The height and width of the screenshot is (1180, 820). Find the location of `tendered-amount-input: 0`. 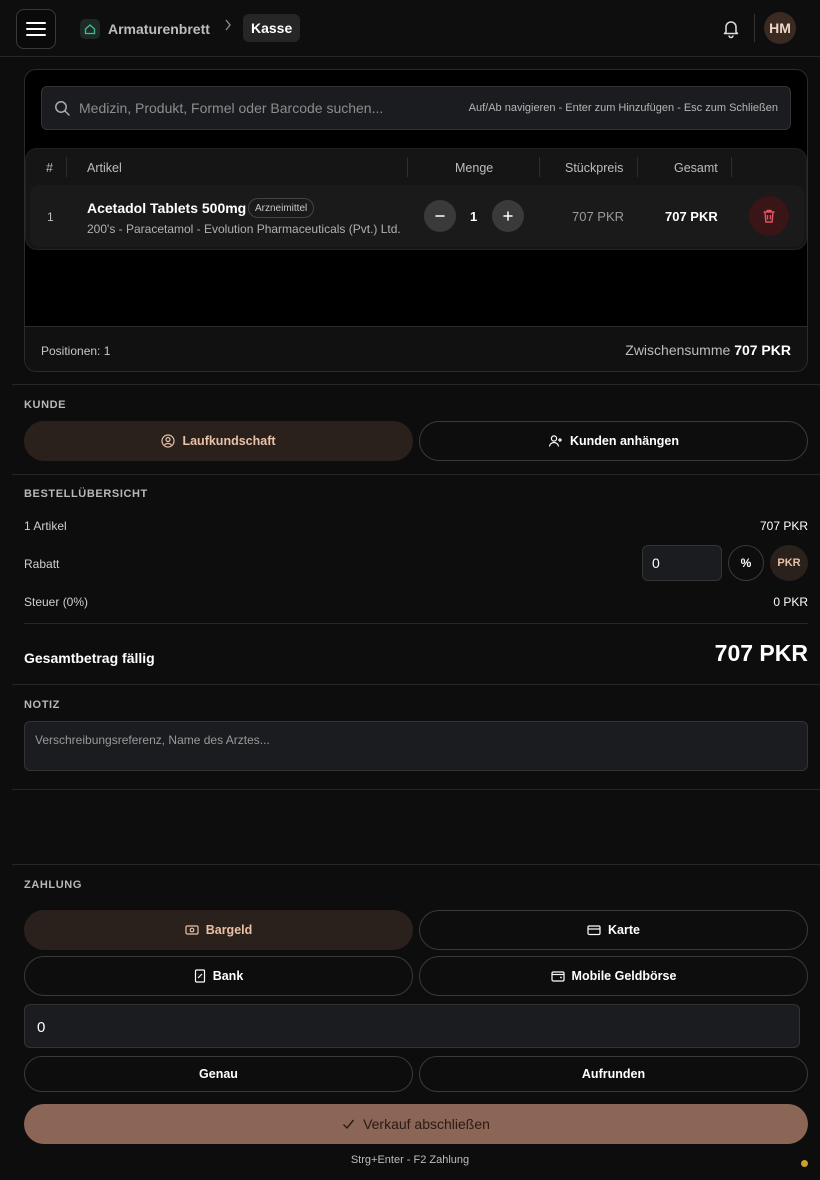

tendered-amount-input: 0 is located at coordinates (412, 1026).